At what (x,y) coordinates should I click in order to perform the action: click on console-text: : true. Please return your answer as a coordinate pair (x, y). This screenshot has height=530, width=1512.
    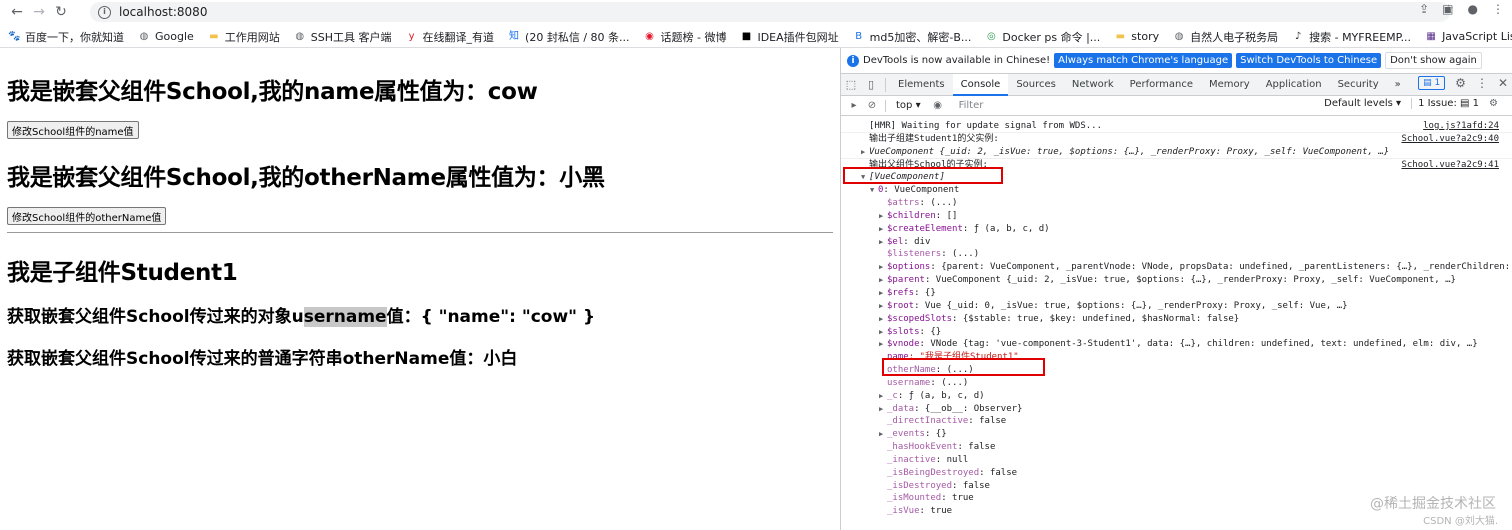
    Looking at the image, I should click on (957, 498).